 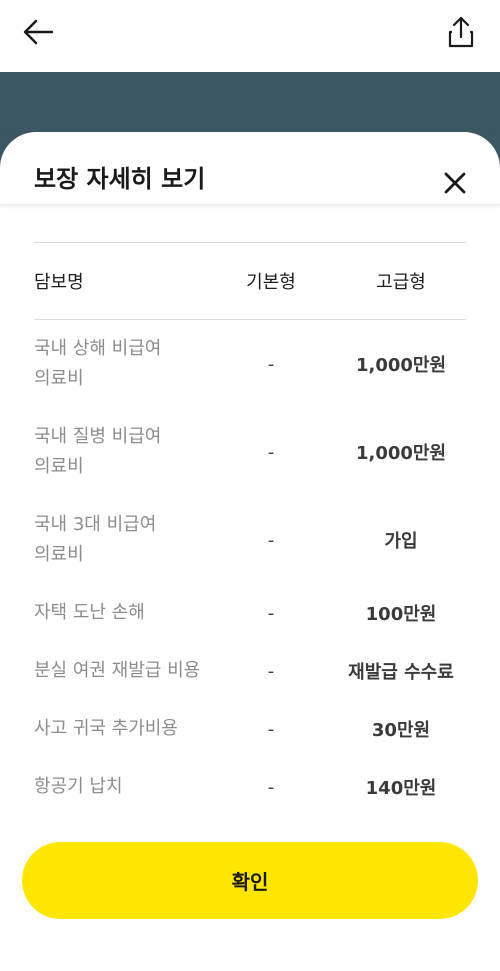 I want to click on top-app-bar, so click(x=250, y=36).